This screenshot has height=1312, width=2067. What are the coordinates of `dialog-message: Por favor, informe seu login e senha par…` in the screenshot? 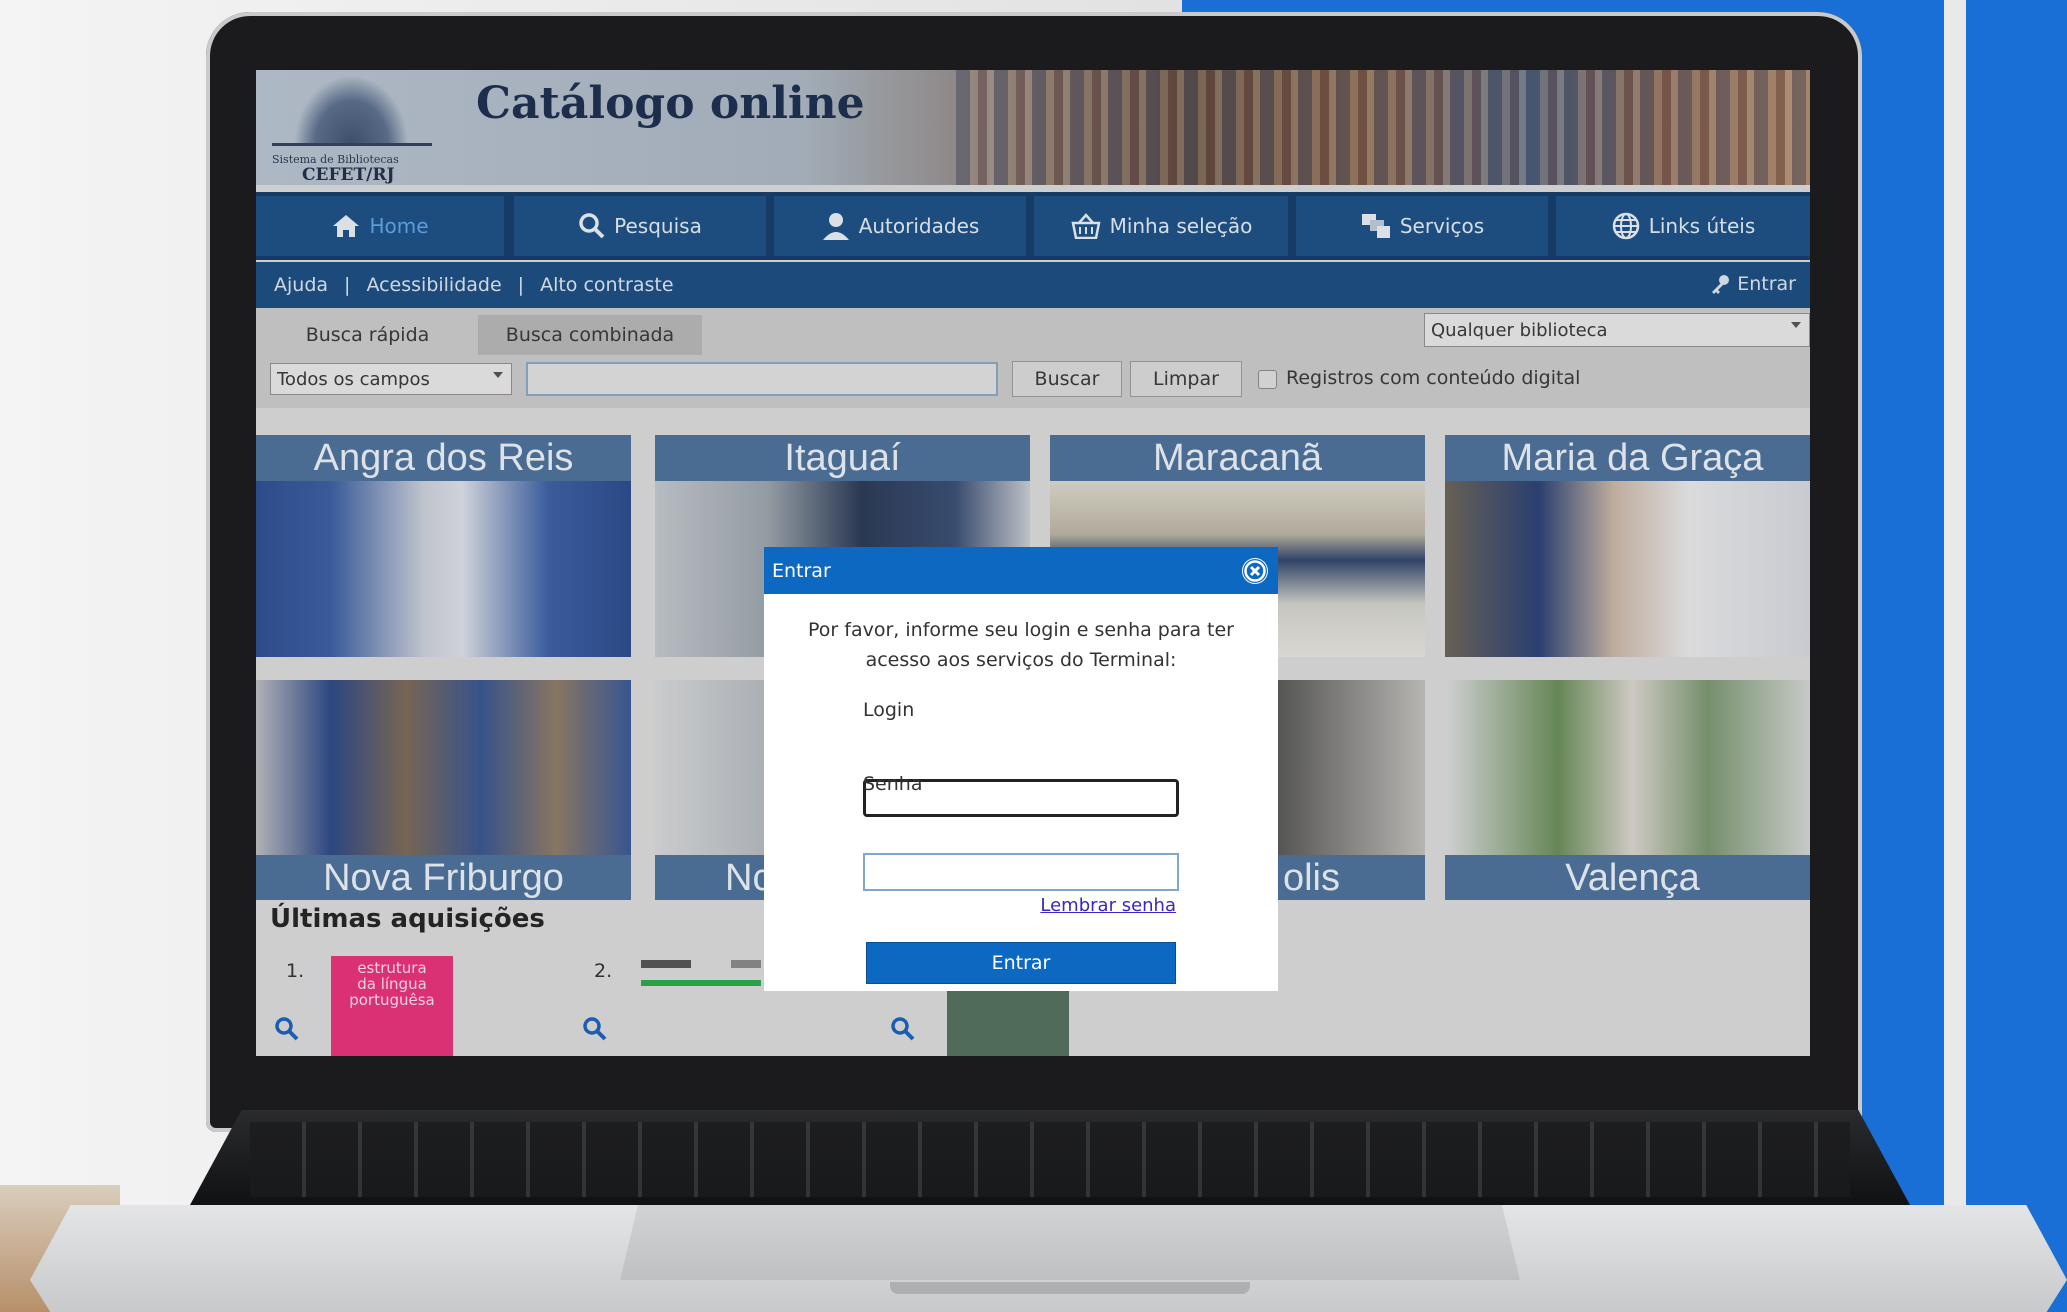 It's located at (1021, 645).